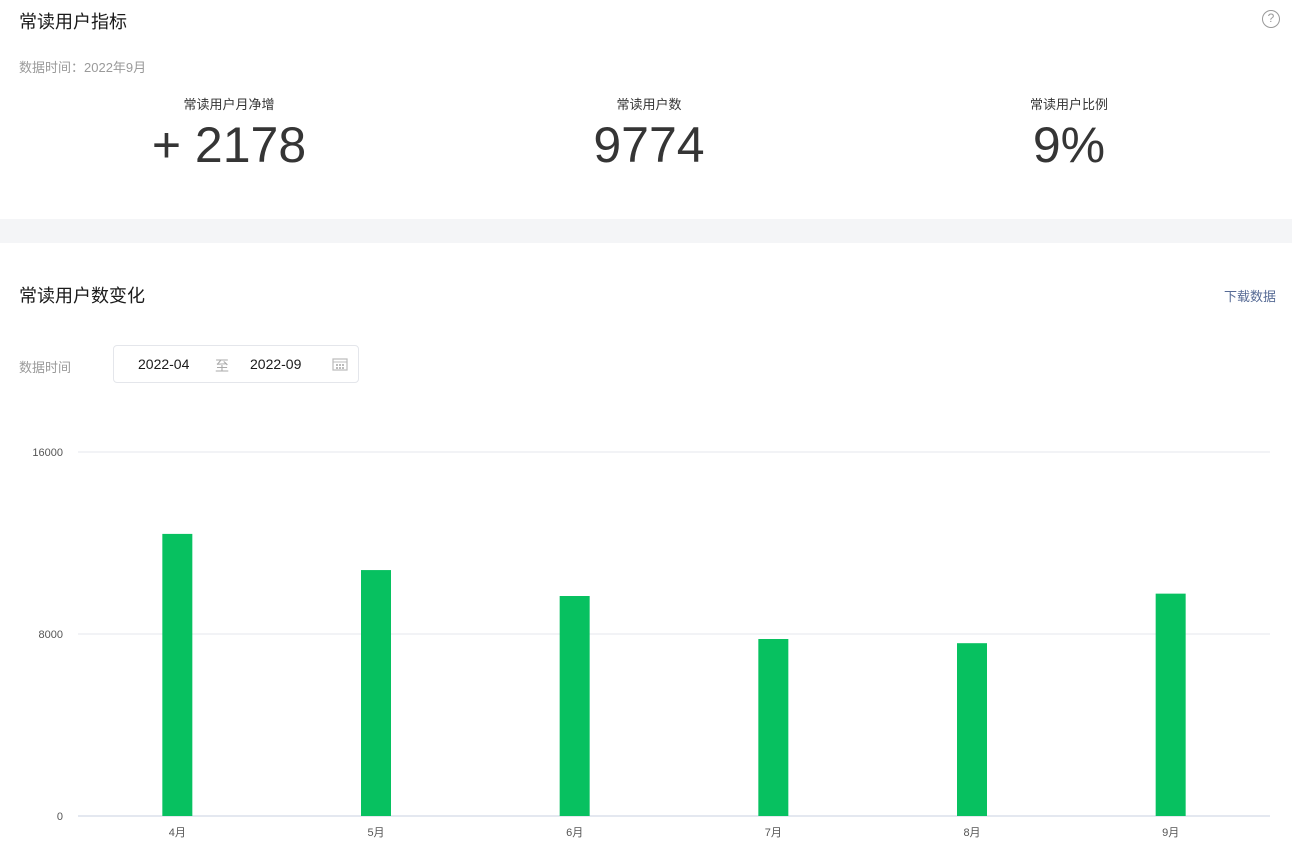 This screenshot has width=1292, height=864. What do you see at coordinates (1271, 19) in the screenshot?
I see `help-icon: ?` at bounding box center [1271, 19].